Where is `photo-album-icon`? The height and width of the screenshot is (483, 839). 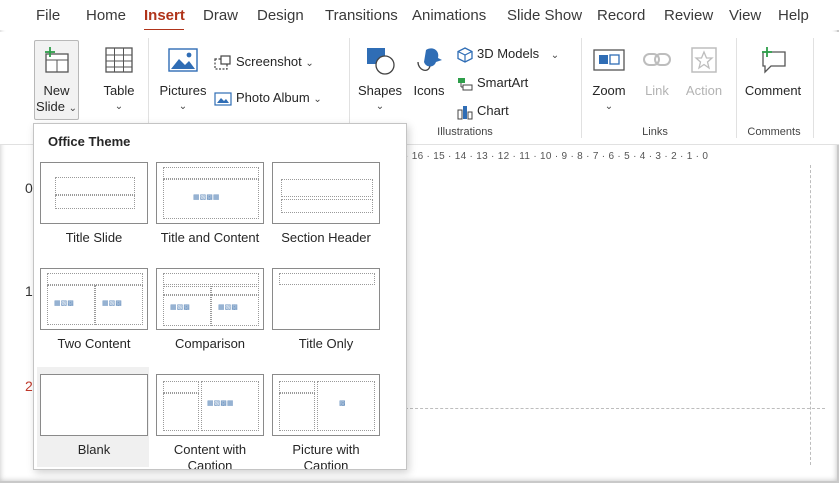
photo-album-icon is located at coordinates (223, 98).